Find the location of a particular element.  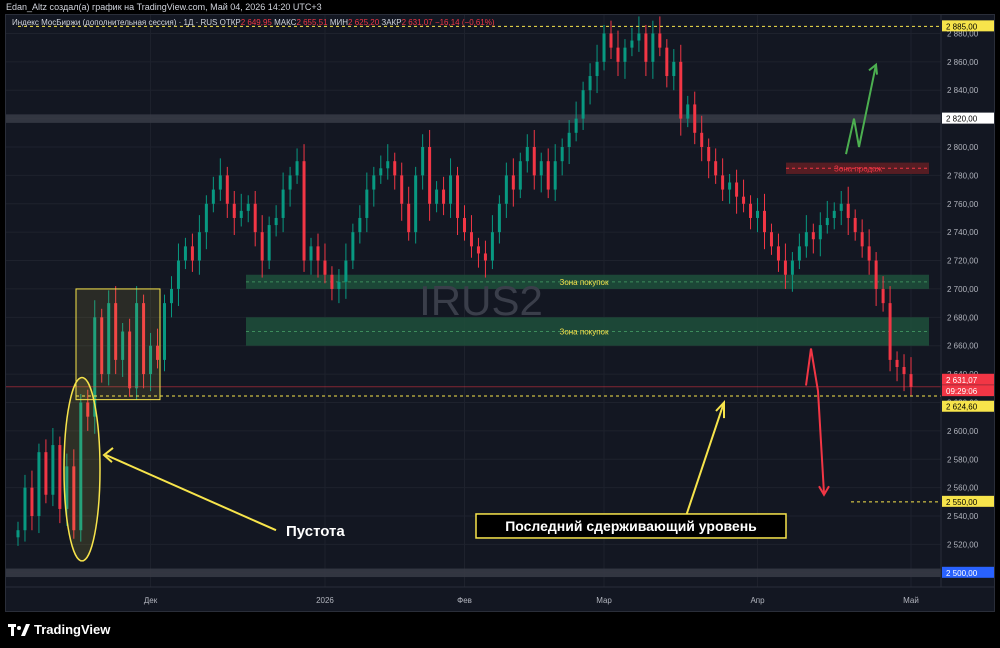

tradingview-icon is located at coordinates (19, 629).